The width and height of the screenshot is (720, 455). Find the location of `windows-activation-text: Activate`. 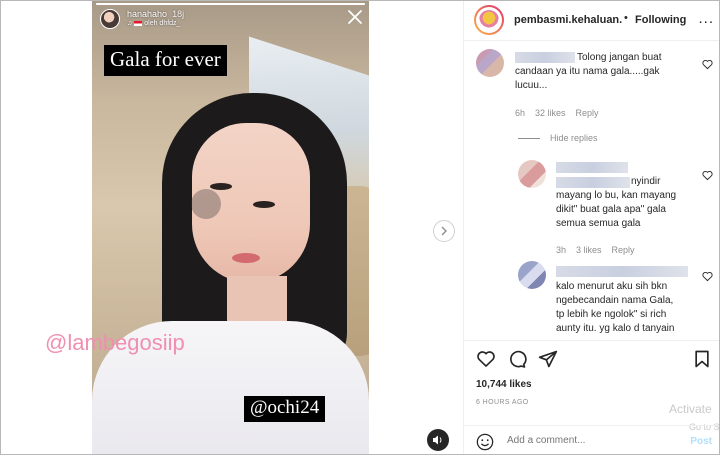

windows-activation-text: Activate is located at coordinates (690, 409).